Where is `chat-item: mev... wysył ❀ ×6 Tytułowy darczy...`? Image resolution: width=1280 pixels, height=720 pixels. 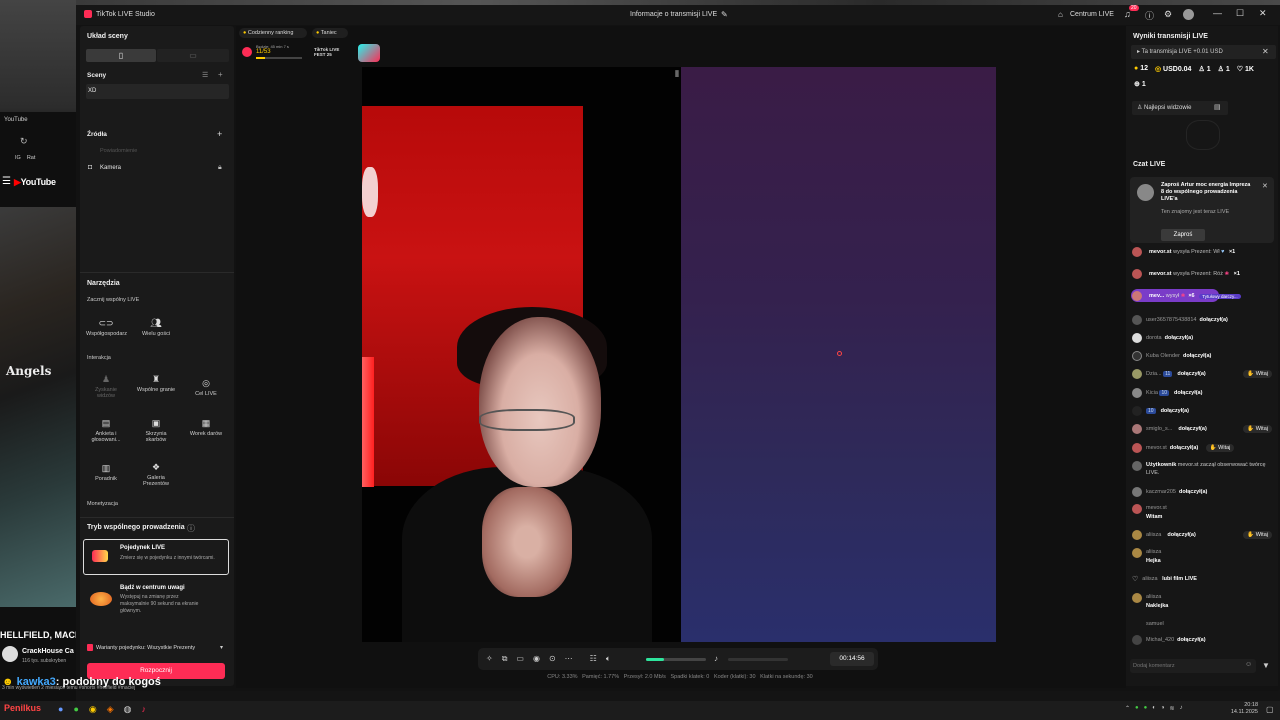 chat-item: mev... wysył ❀ ×6 Tytułowy darczy... is located at coordinates (1202, 296).